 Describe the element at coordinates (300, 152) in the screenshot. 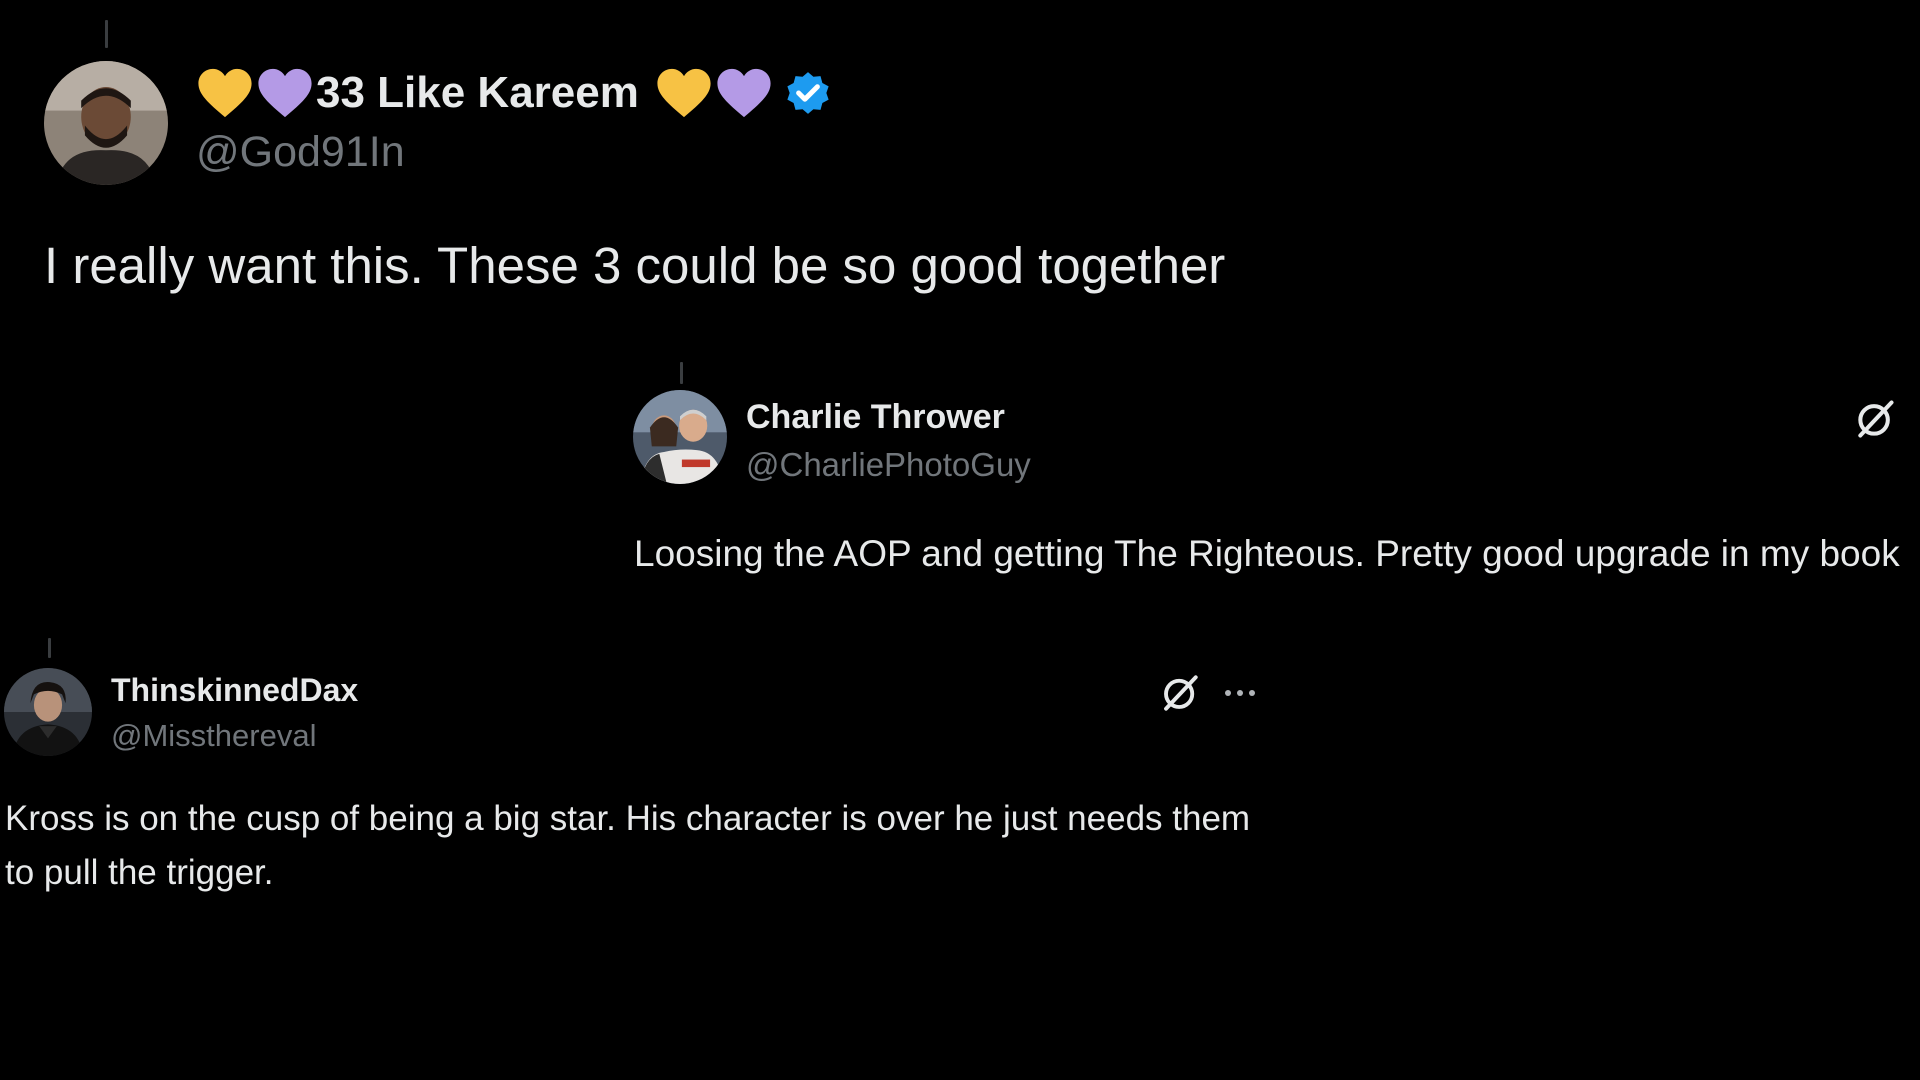

I see `user-handle: @God91In` at that location.